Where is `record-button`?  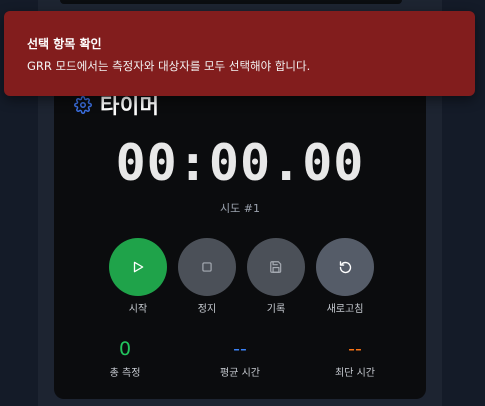 record-button is located at coordinates (276, 267).